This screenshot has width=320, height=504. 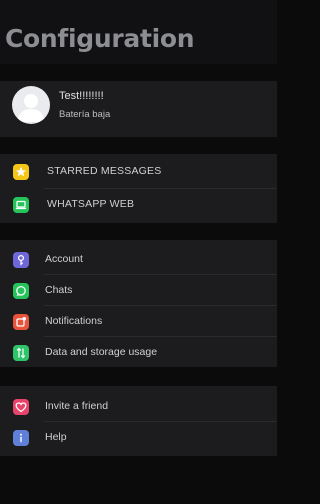 I want to click on laptop-icon, so click(x=21, y=205).